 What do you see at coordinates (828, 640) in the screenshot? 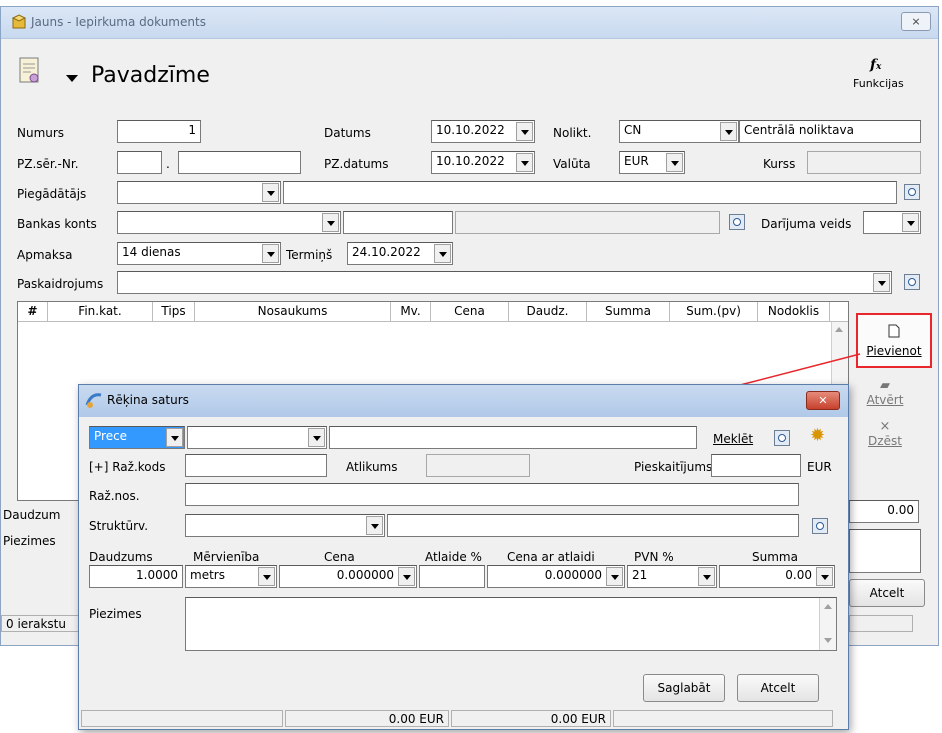
I see `scroll-down-icon` at bounding box center [828, 640].